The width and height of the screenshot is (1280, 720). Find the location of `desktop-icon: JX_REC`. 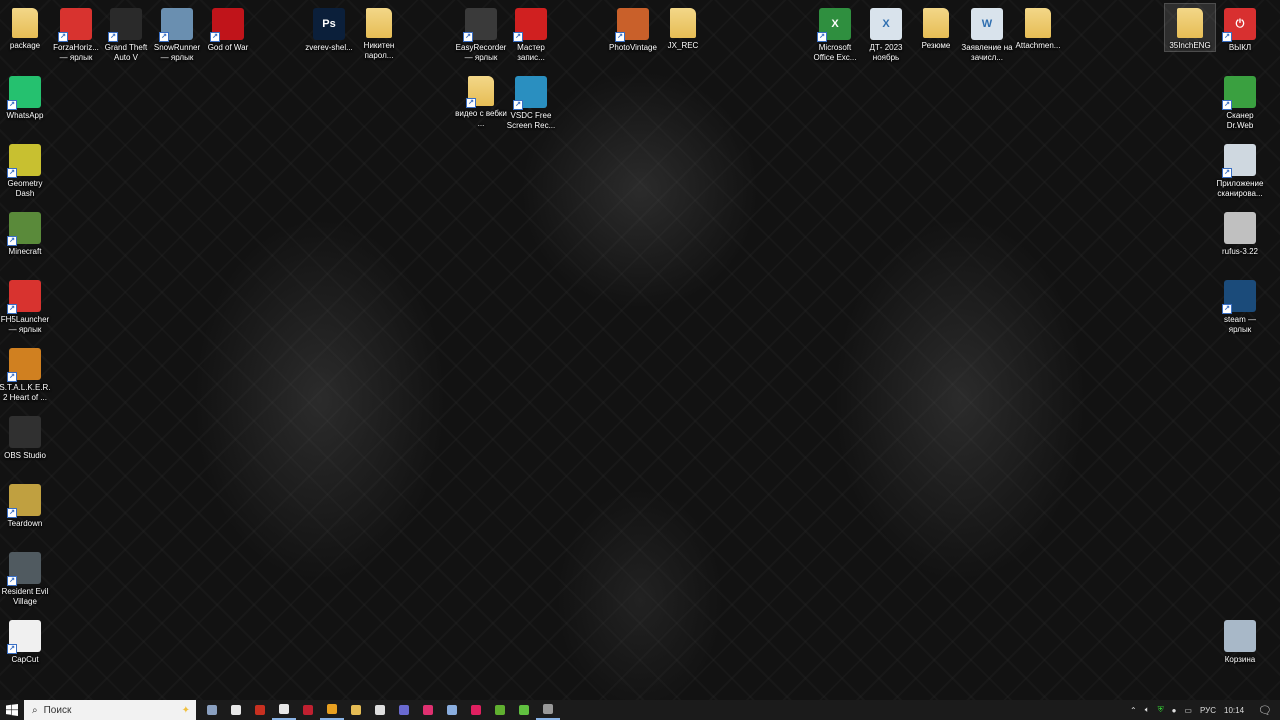

desktop-icon: JX_REC is located at coordinates (683, 27).